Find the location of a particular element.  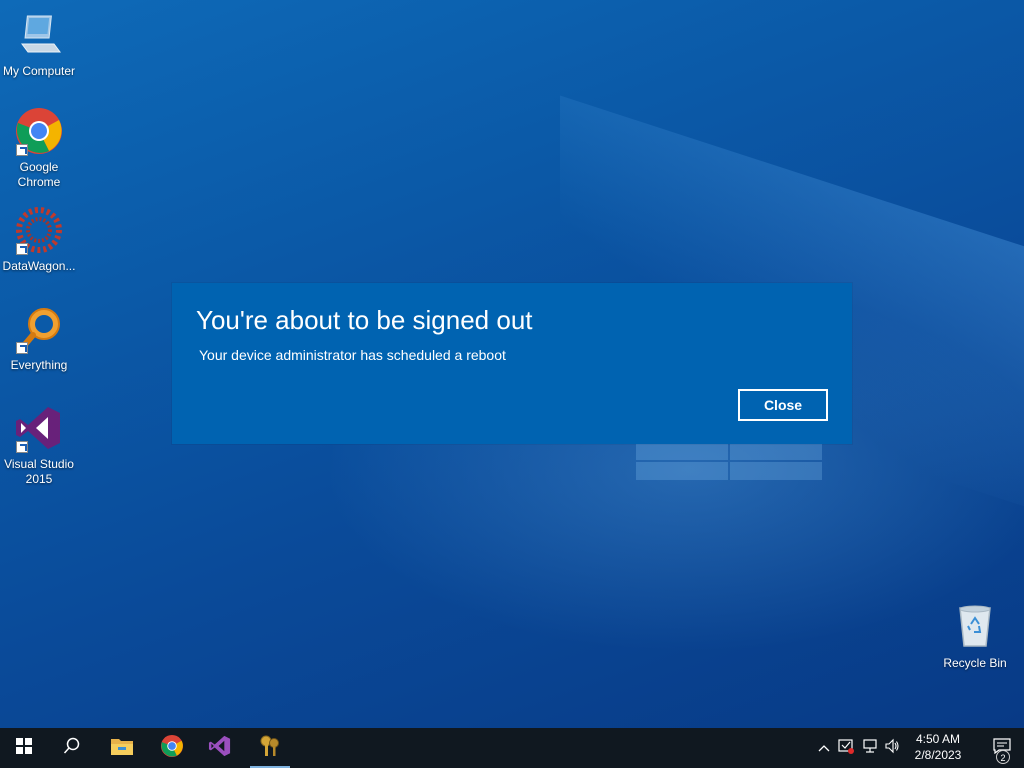

desktop-icon-google-chrome: Google Chrome is located at coordinates (39, 148).